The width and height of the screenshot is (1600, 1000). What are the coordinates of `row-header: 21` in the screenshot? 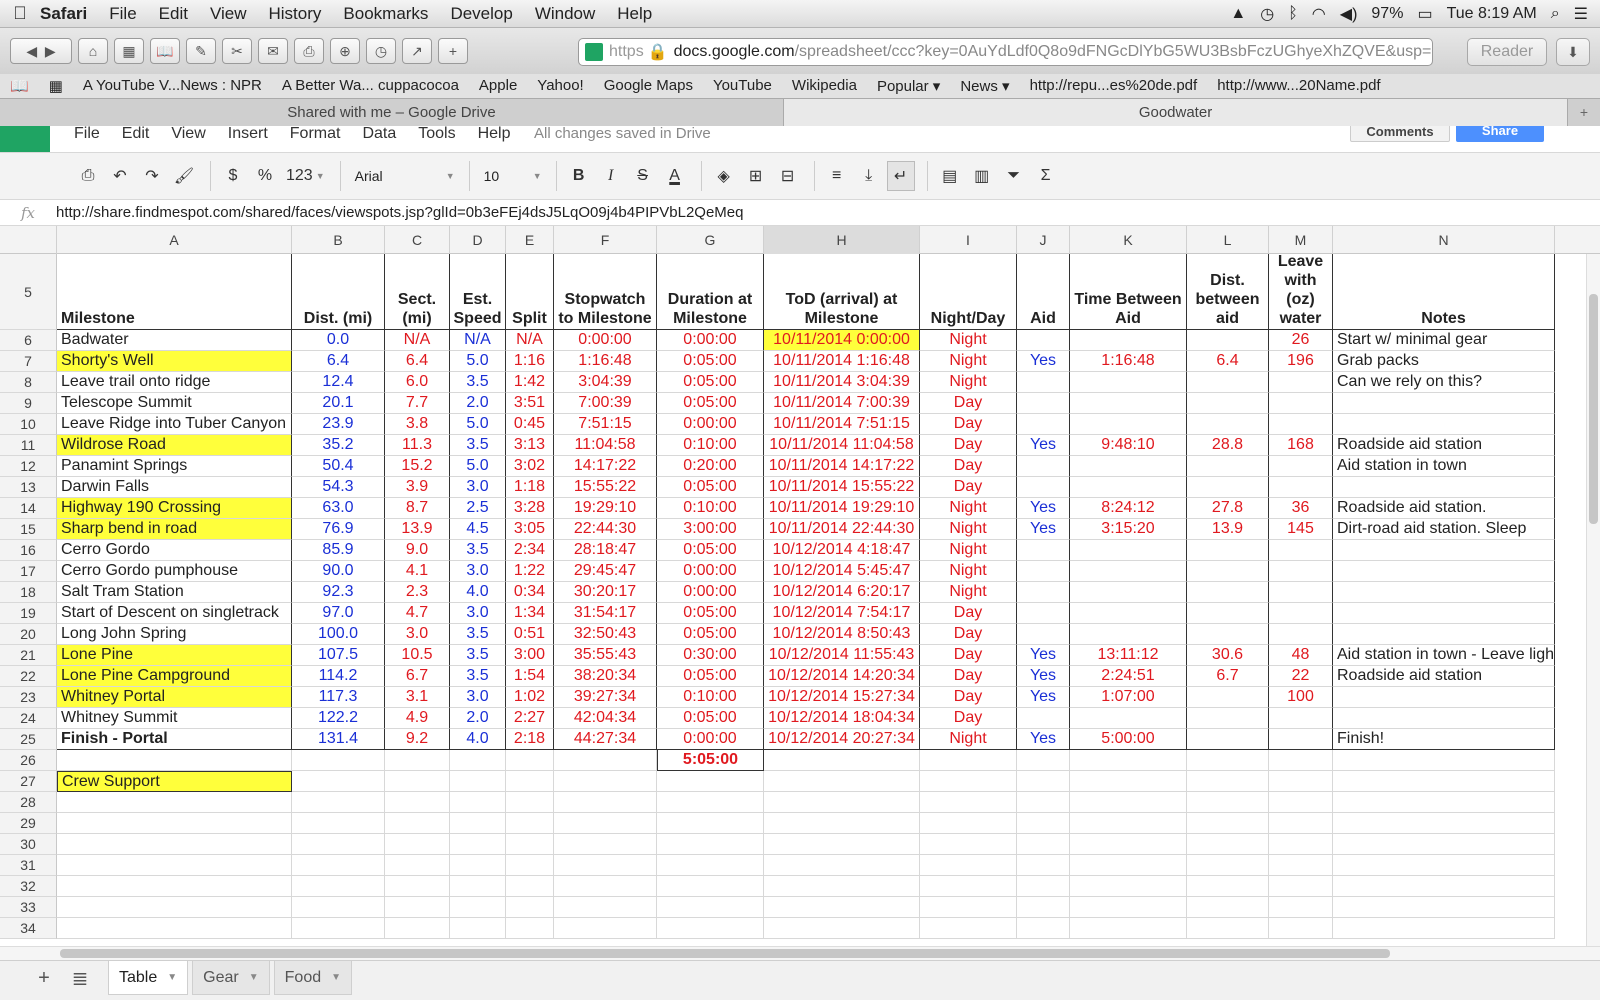 It's located at (28, 655).